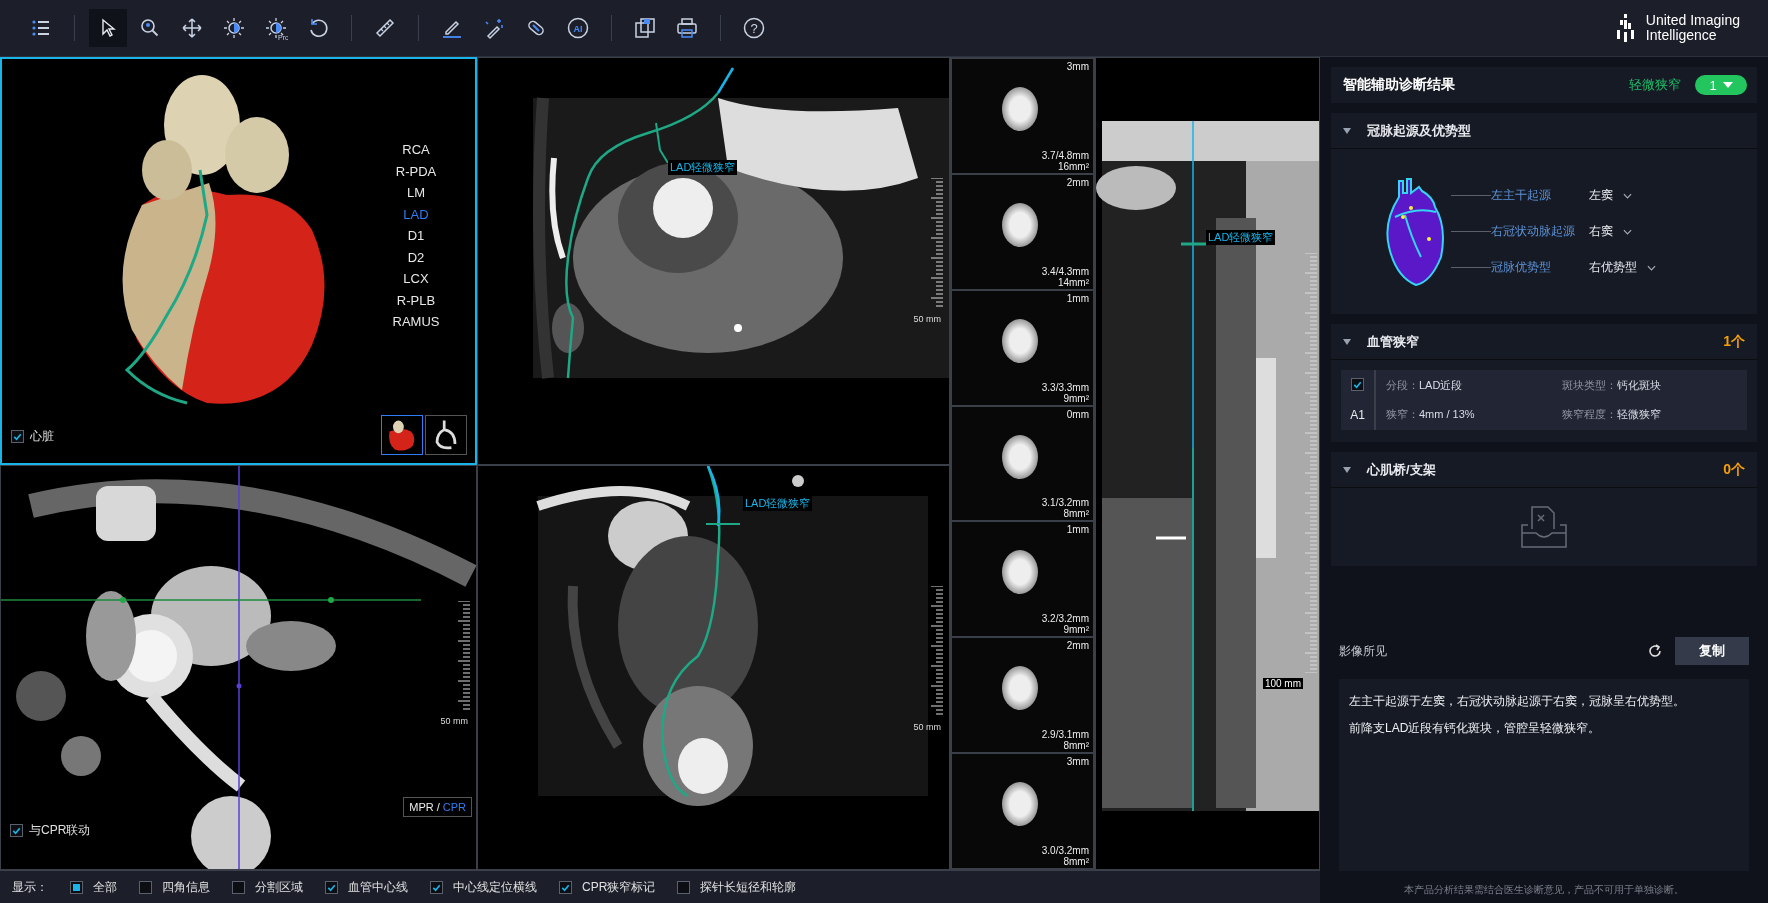  Describe the element at coordinates (416, 193) in the screenshot. I see `vessel-label: LM` at that location.